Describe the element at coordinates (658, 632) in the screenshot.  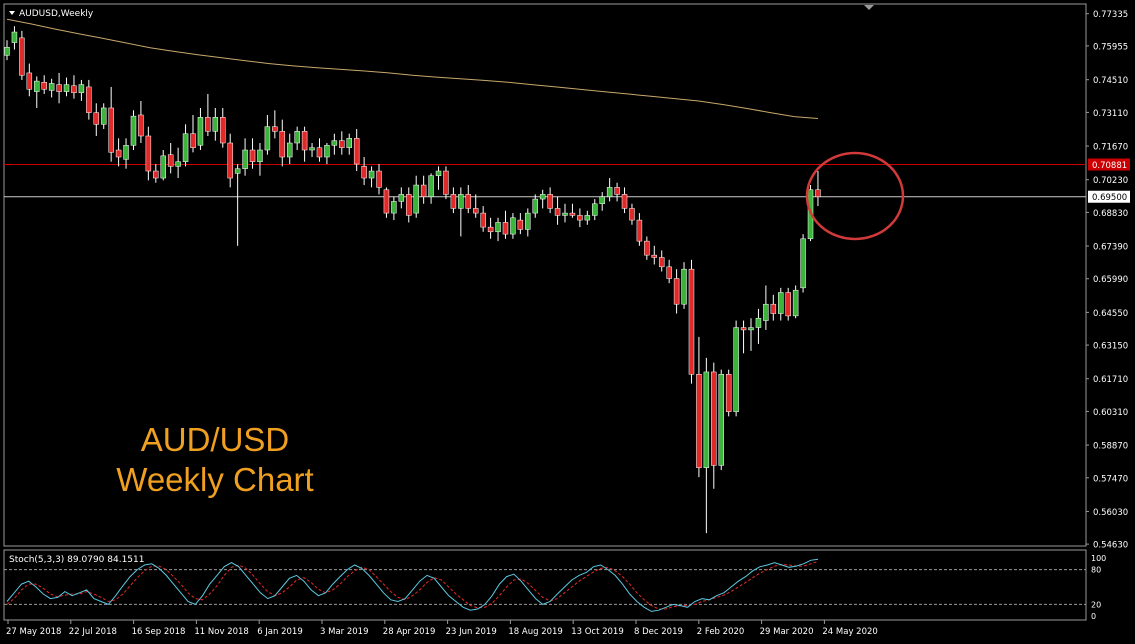
I see `x-tick-label: 8 Dec 2019` at that location.